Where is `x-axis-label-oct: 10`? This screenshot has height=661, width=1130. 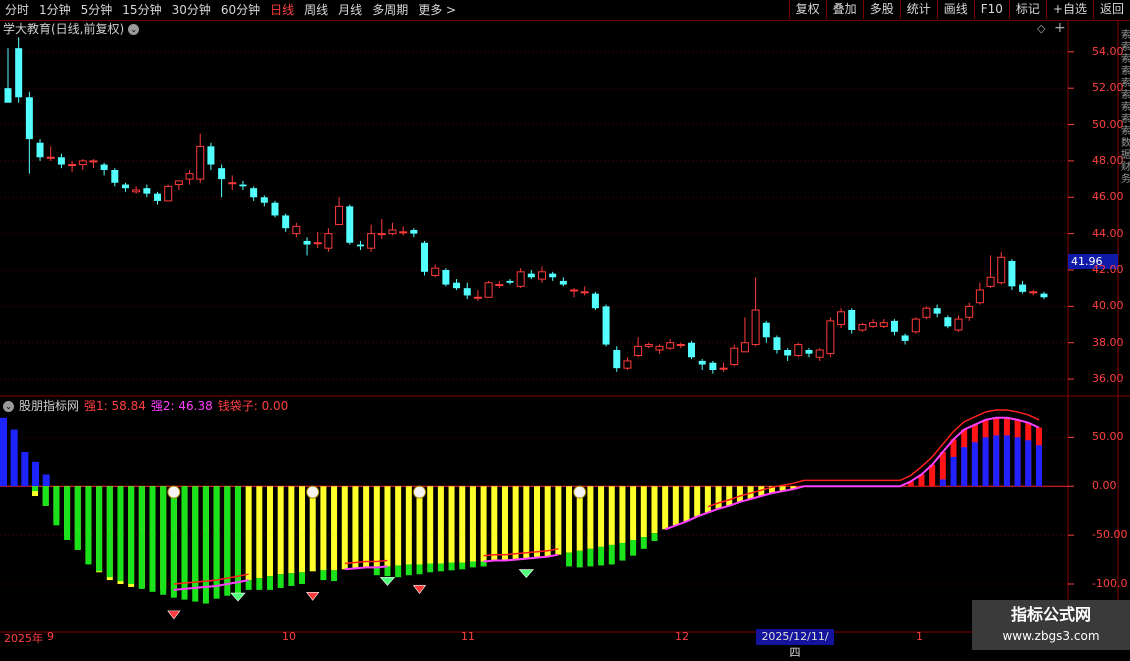
x-axis-label-oct: 10 is located at coordinates (289, 636).